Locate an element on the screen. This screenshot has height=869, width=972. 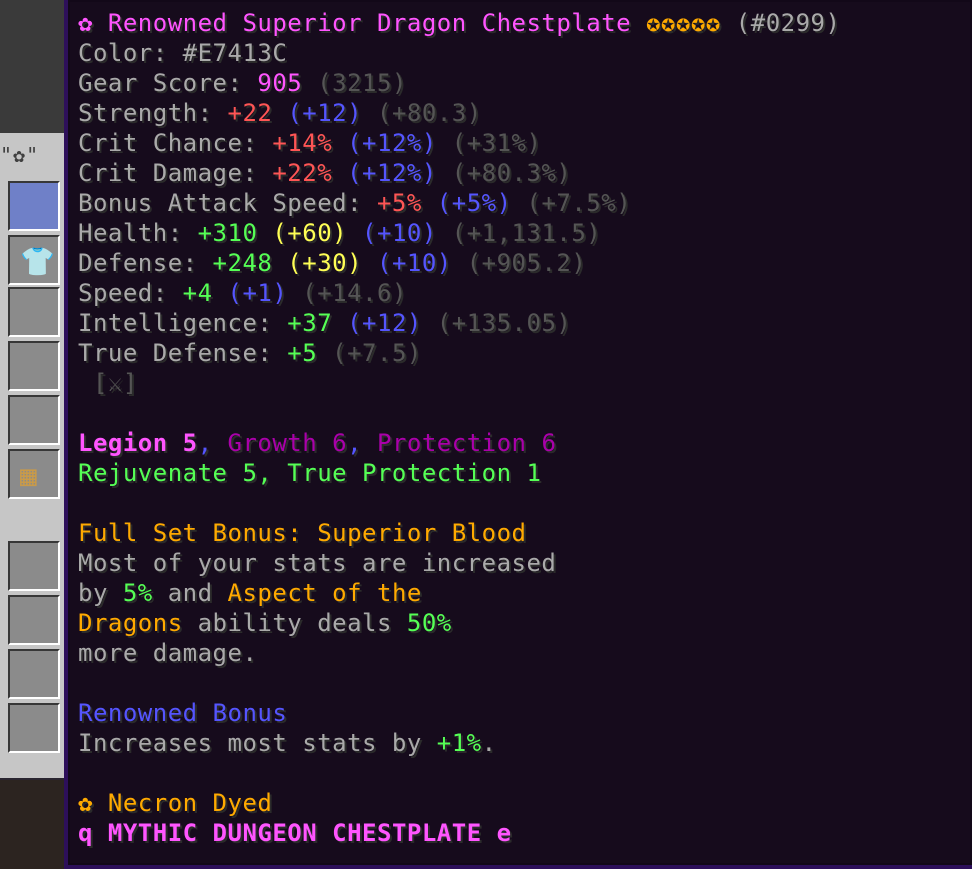
stat-value: +5 is located at coordinates (302, 353).